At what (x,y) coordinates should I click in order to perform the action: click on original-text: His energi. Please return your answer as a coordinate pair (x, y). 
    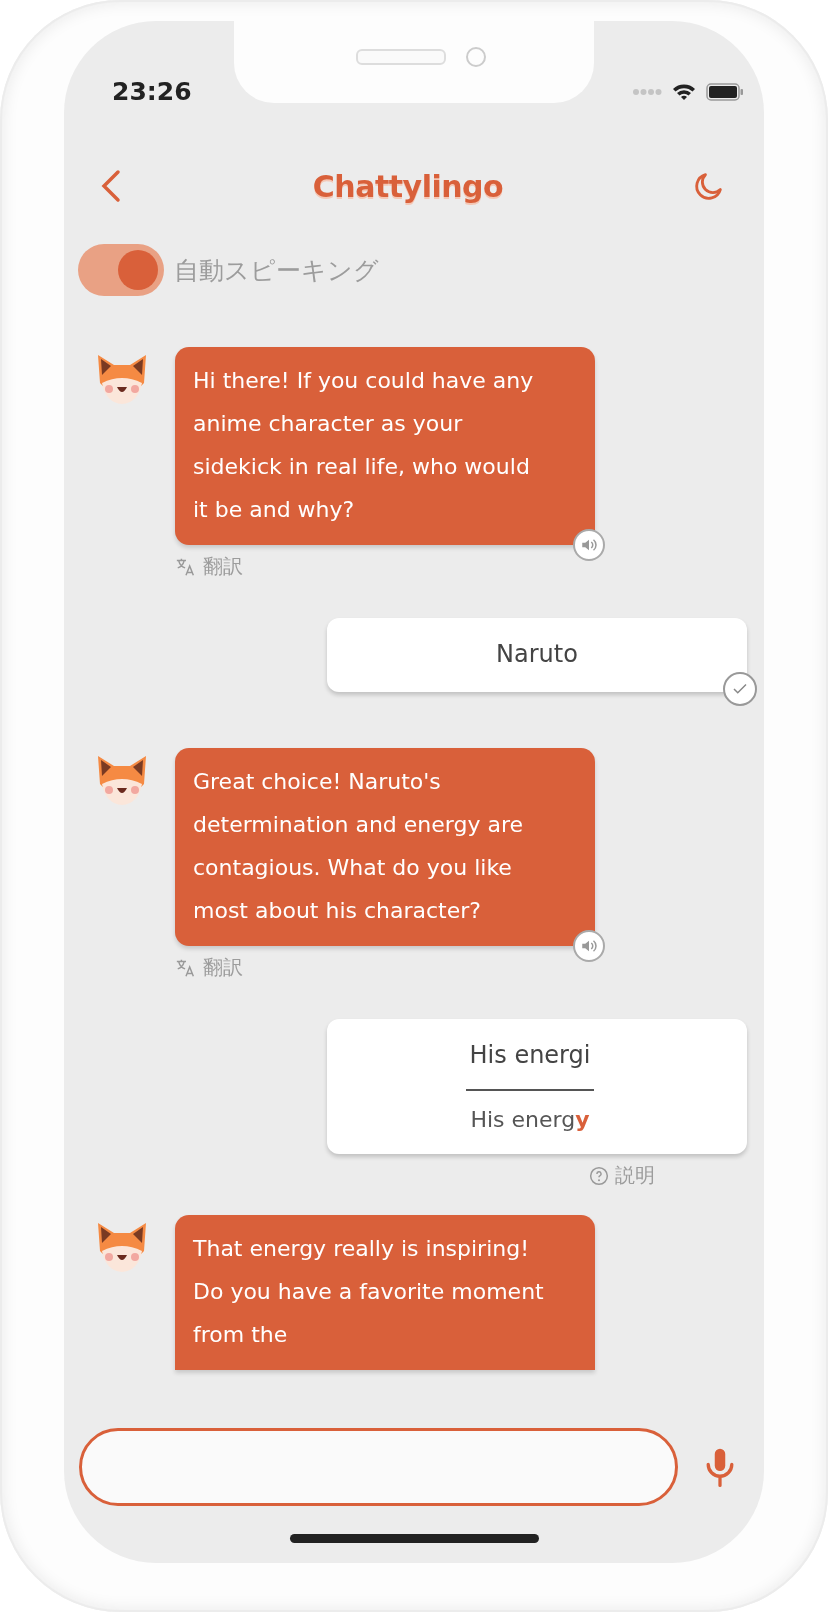
    Looking at the image, I should click on (530, 1054).